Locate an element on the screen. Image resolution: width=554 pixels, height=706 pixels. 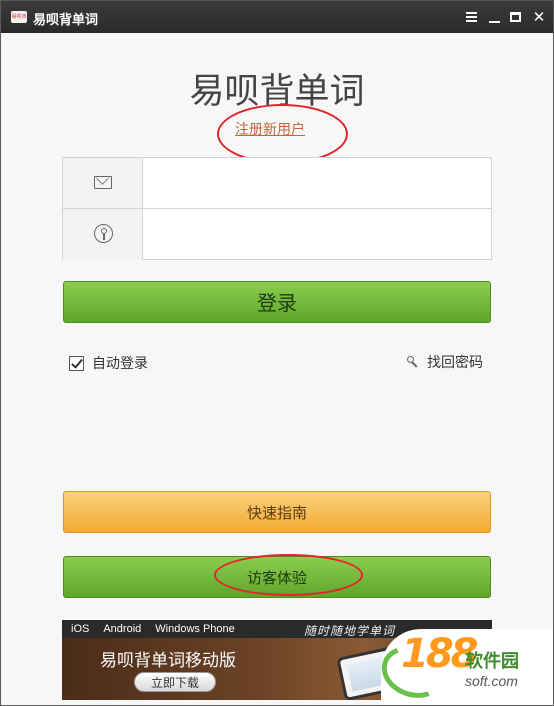
banner-slogan: 随时随地学单词 is located at coordinates (350, 631).